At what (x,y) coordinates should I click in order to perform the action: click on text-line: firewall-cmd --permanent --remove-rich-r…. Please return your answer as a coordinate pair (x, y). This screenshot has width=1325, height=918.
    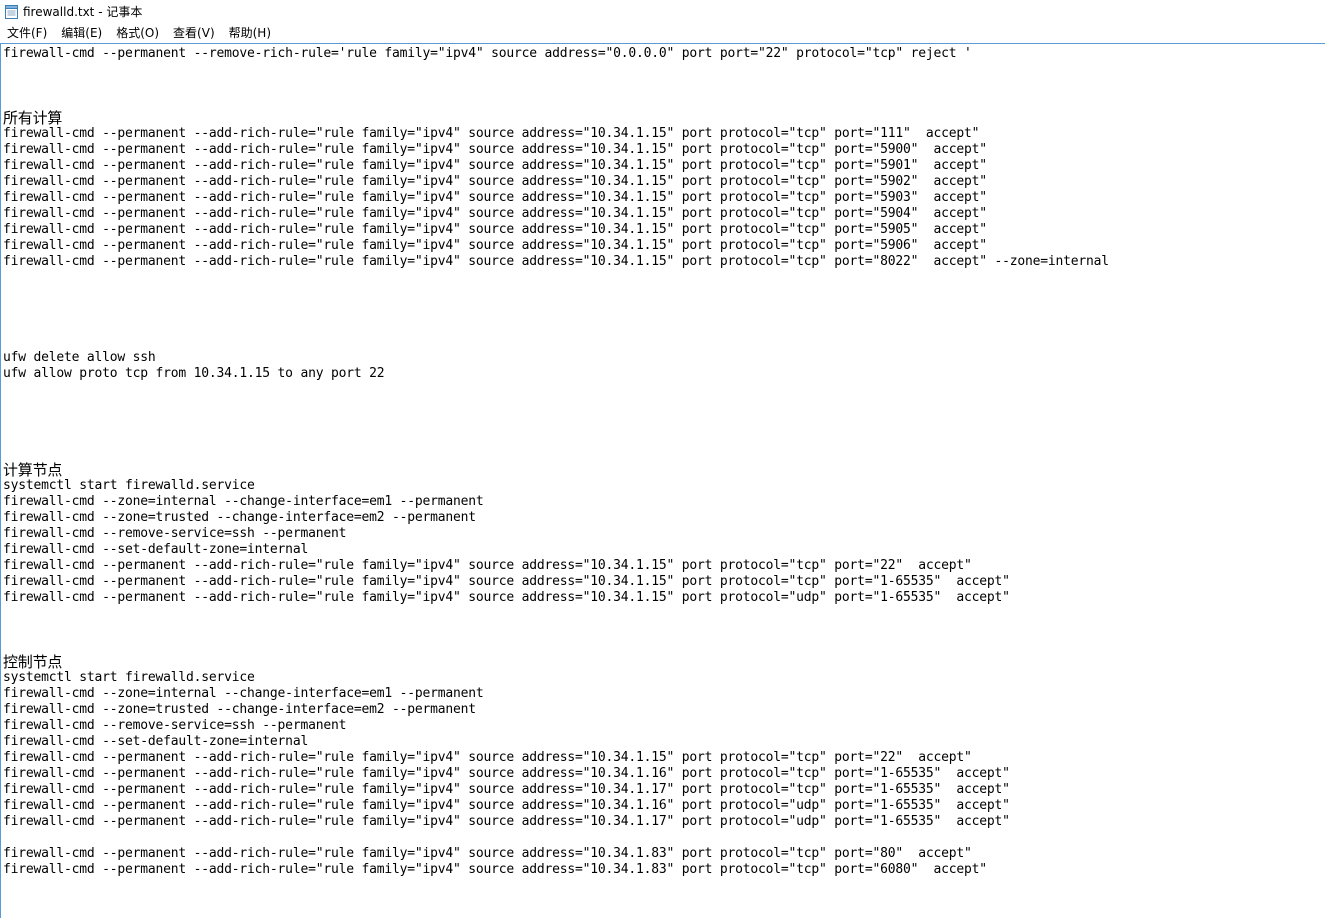
    Looking at the image, I should click on (487, 53).